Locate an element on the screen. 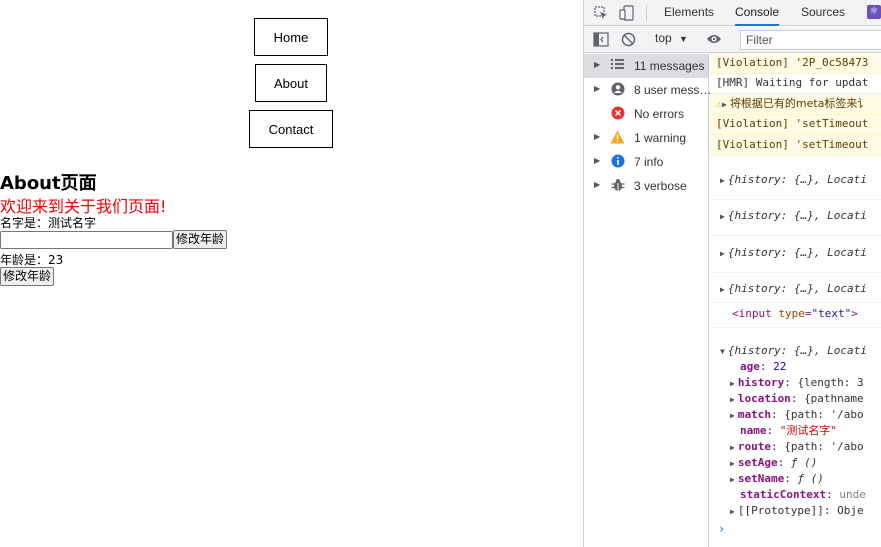 Image resolution: width=881 pixels, height=547 pixels. console-prompt-icon: › is located at coordinates (721, 529).